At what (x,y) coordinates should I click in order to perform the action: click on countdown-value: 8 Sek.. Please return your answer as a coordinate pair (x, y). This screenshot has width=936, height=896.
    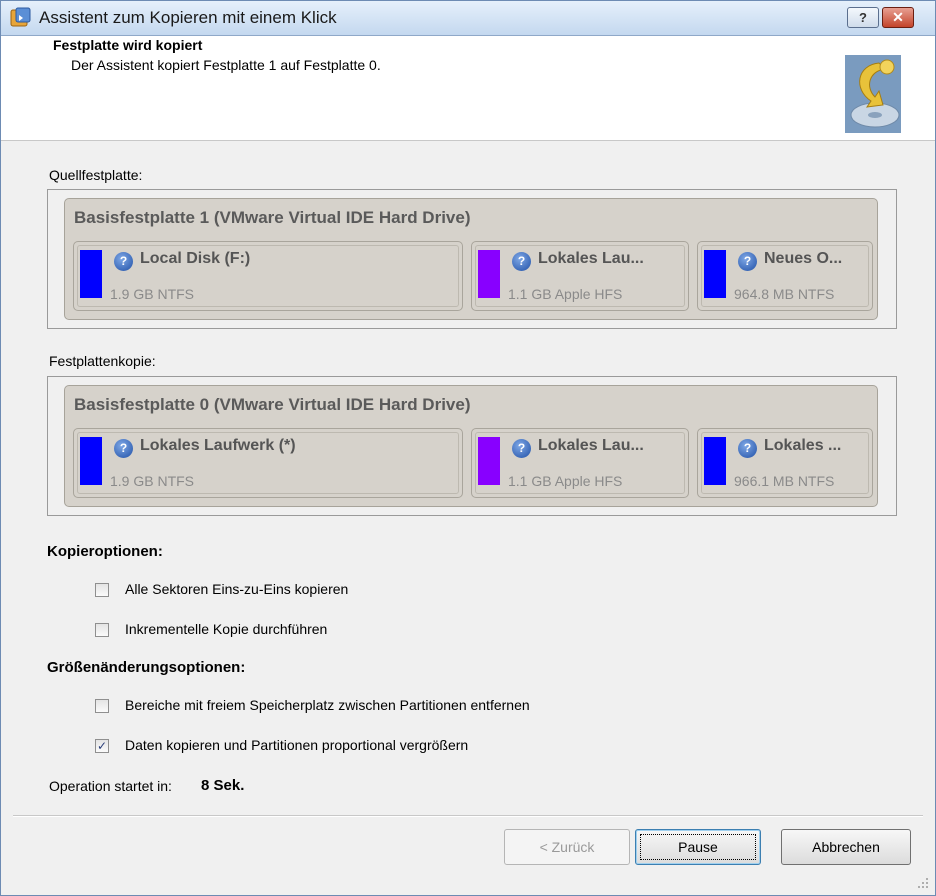
    Looking at the image, I should click on (223, 785).